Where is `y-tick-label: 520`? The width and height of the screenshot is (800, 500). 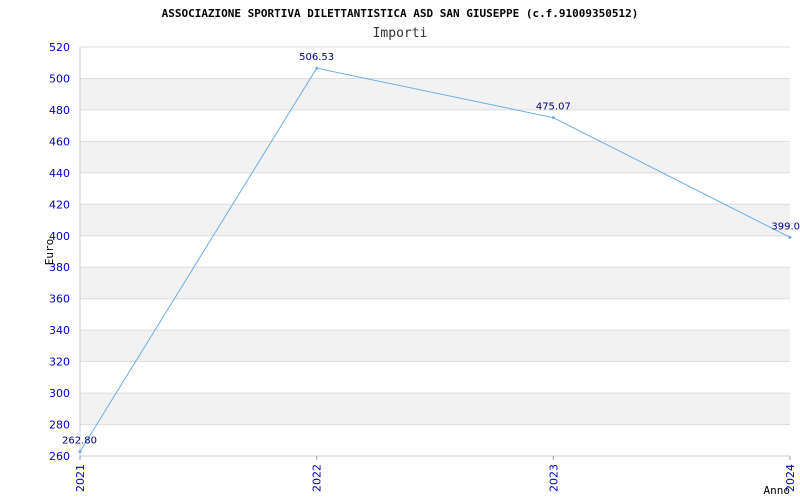
y-tick-label: 520 is located at coordinates (59, 47).